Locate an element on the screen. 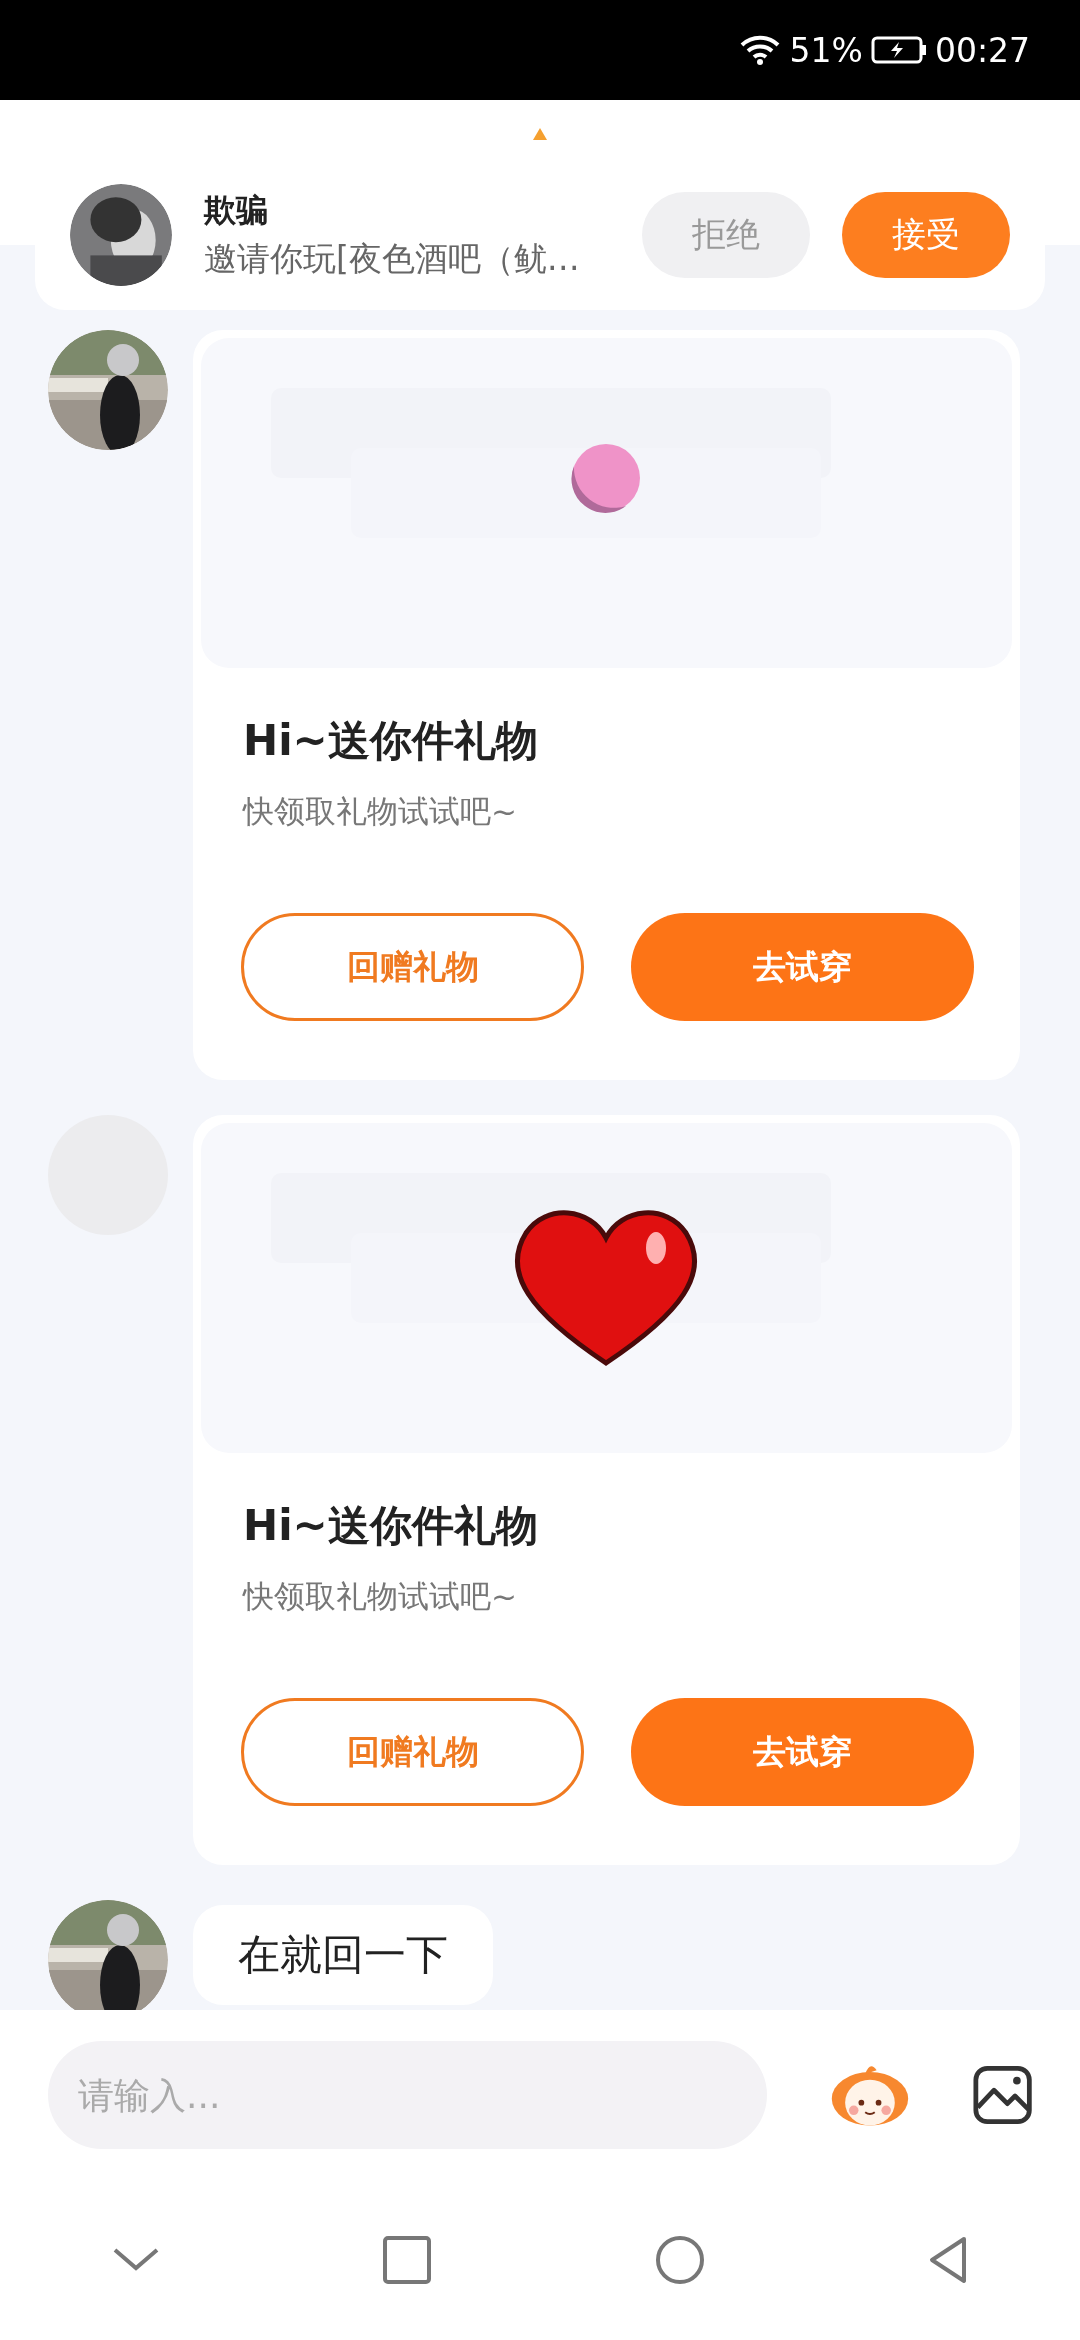 This screenshot has height=2340, width=1080. battery-percent: 51% is located at coordinates (826, 50).